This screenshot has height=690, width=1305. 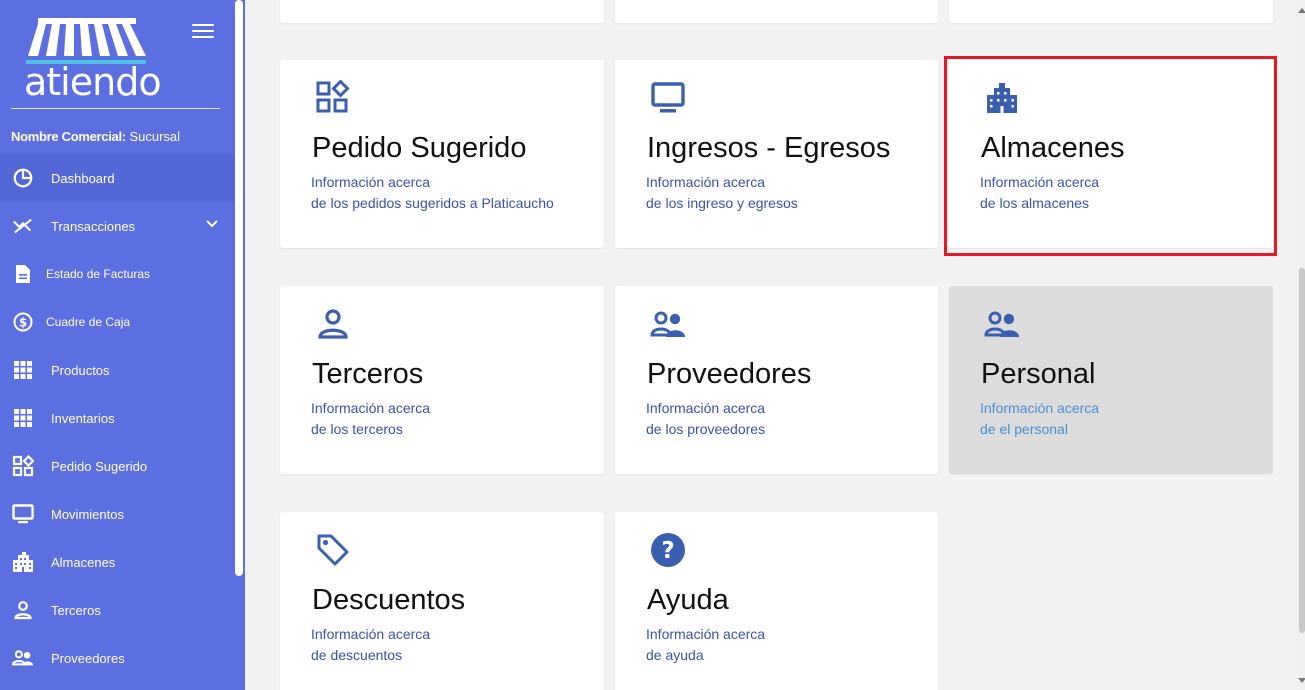 I want to click on chevron-down-icon, so click(x=212, y=224).